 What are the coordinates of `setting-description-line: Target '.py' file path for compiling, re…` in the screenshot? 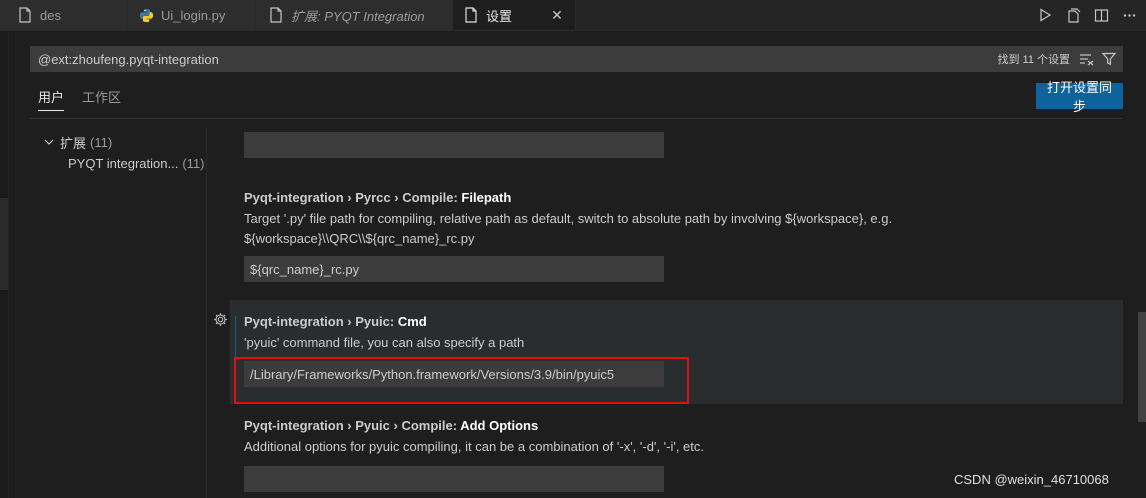 It's located at (568, 218).